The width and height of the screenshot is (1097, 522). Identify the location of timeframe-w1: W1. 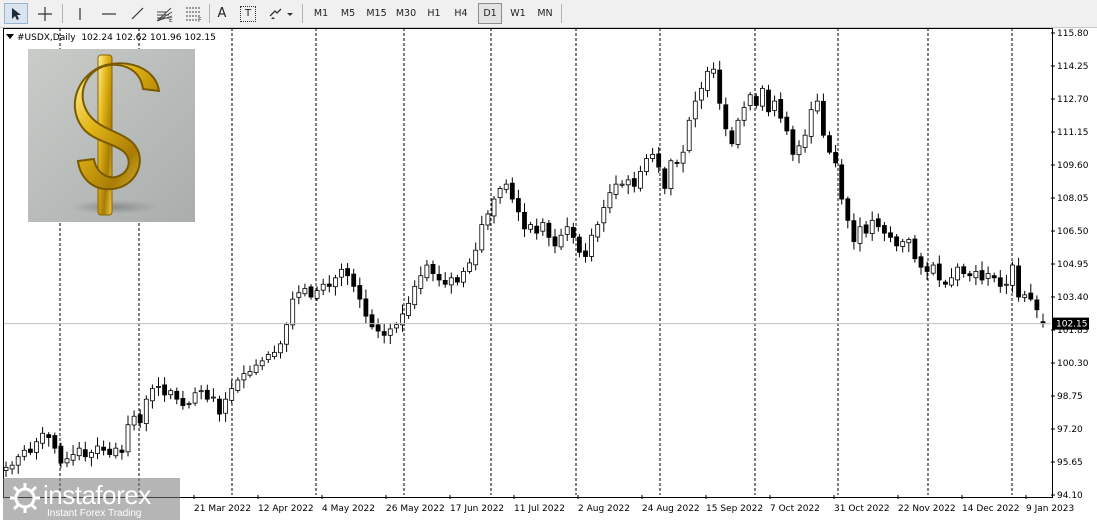
(518, 13).